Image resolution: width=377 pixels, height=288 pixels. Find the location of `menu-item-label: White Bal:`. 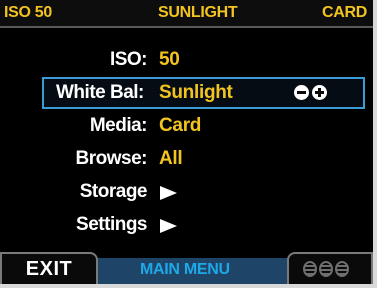

menu-item-label: White Bal: is located at coordinates (100, 92).